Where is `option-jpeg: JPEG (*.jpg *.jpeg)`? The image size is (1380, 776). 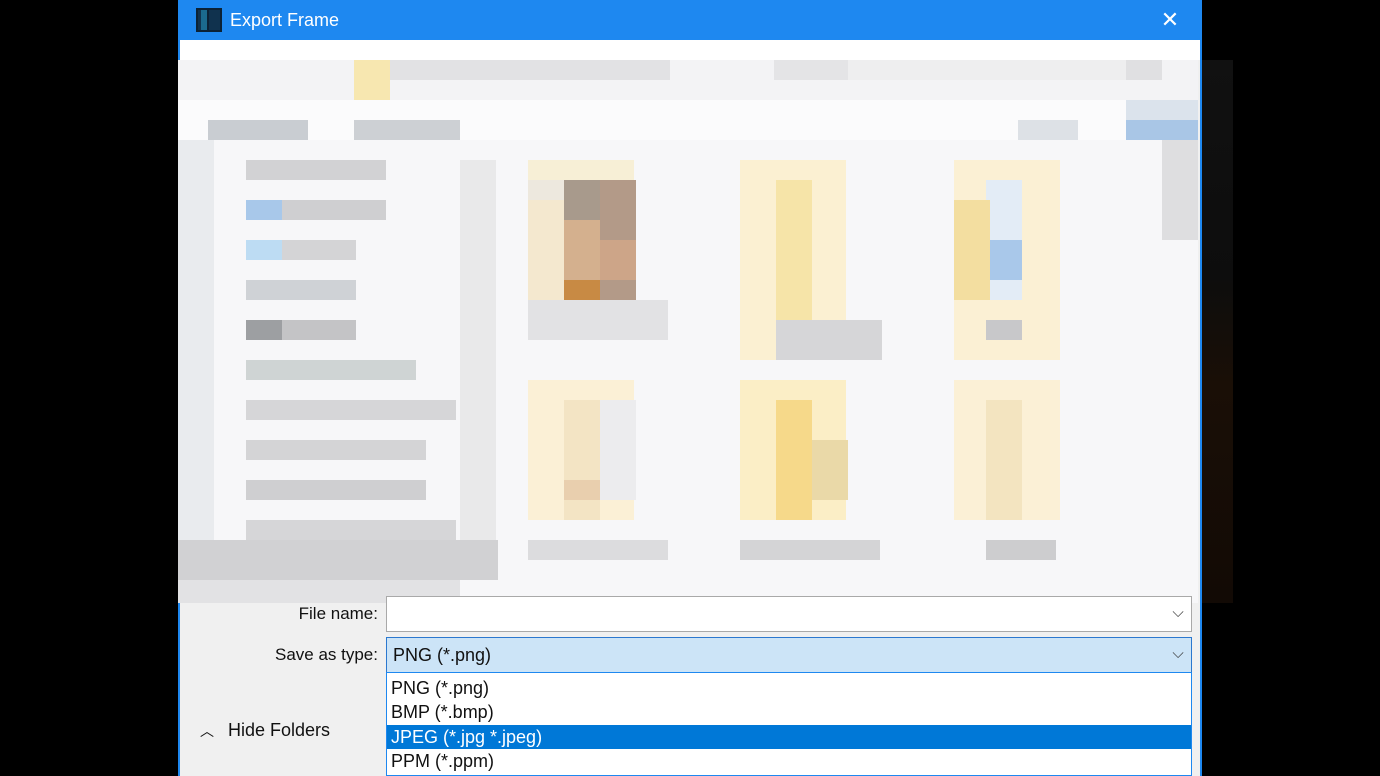 option-jpeg: JPEG (*.jpg *.jpeg) is located at coordinates (789, 737).